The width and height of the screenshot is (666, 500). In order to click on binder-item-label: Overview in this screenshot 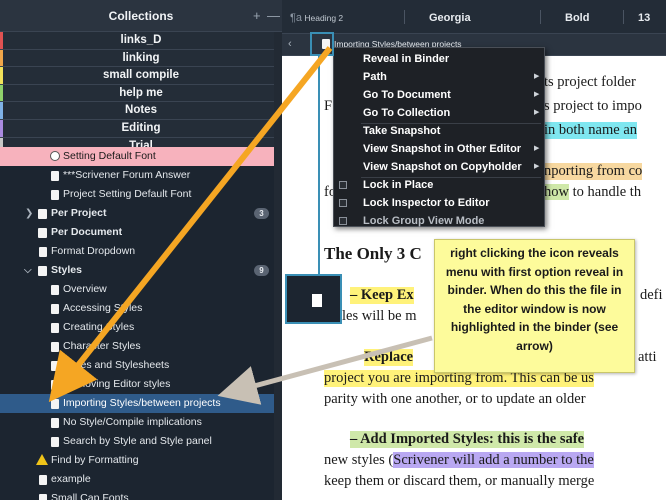, I will do `click(85, 289)`.